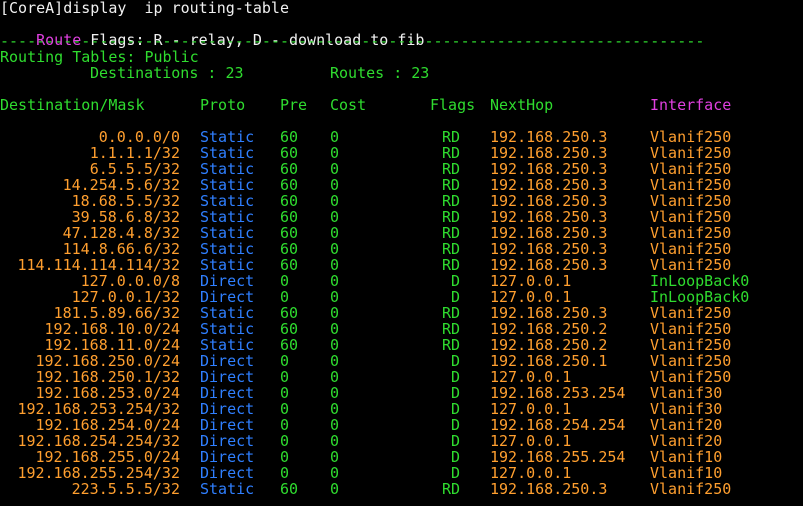  What do you see at coordinates (108, 425) in the screenshot?
I see `route-destination: 192.168.254.0/24` at bounding box center [108, 425].